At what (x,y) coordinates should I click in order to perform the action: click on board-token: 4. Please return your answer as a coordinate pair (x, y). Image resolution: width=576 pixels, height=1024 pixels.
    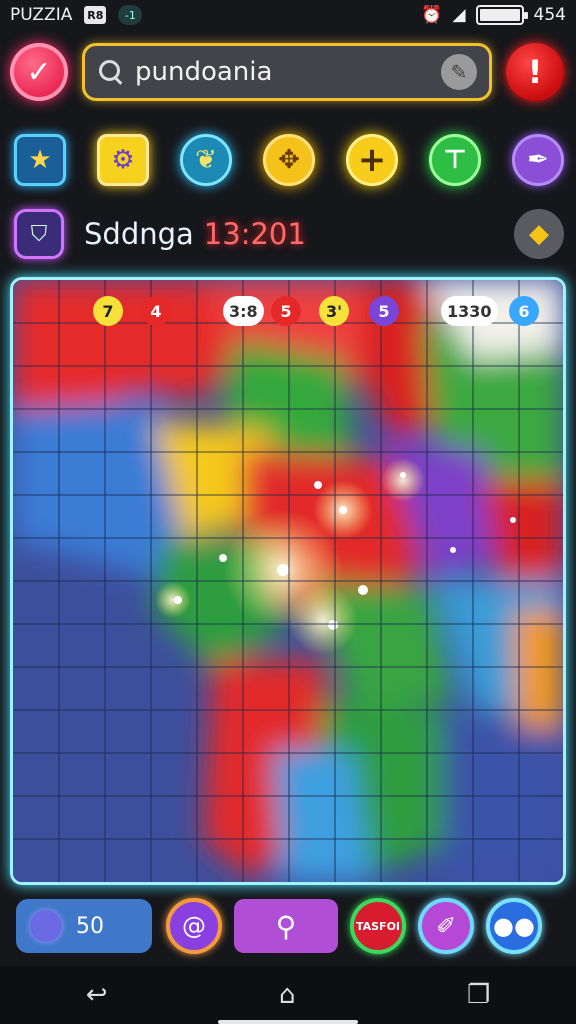
    Looking at the image, I should click on (156, 311).